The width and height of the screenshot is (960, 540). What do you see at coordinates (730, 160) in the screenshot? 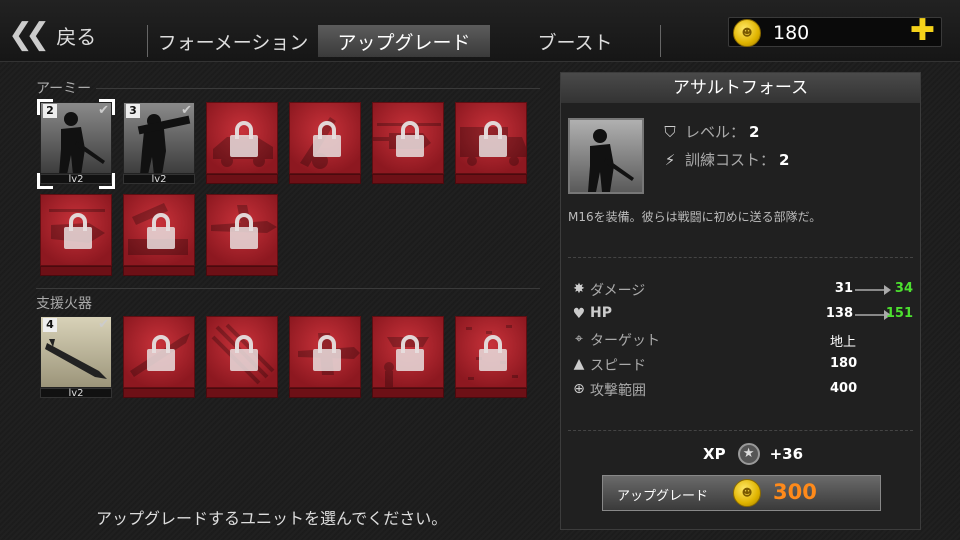
I see `cost-label: 訓練コスト：` at bounding box center [730, 160].